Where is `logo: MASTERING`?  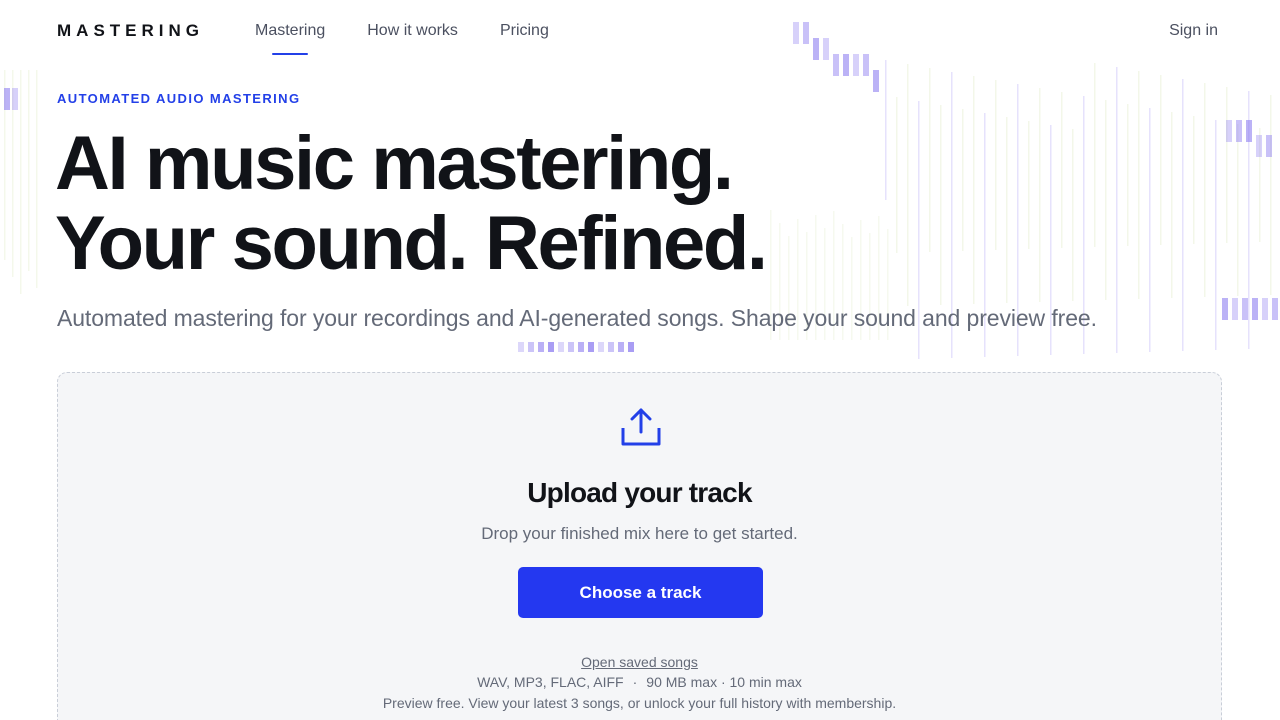
logo: MASTERING is located at coordinates (130, 31).